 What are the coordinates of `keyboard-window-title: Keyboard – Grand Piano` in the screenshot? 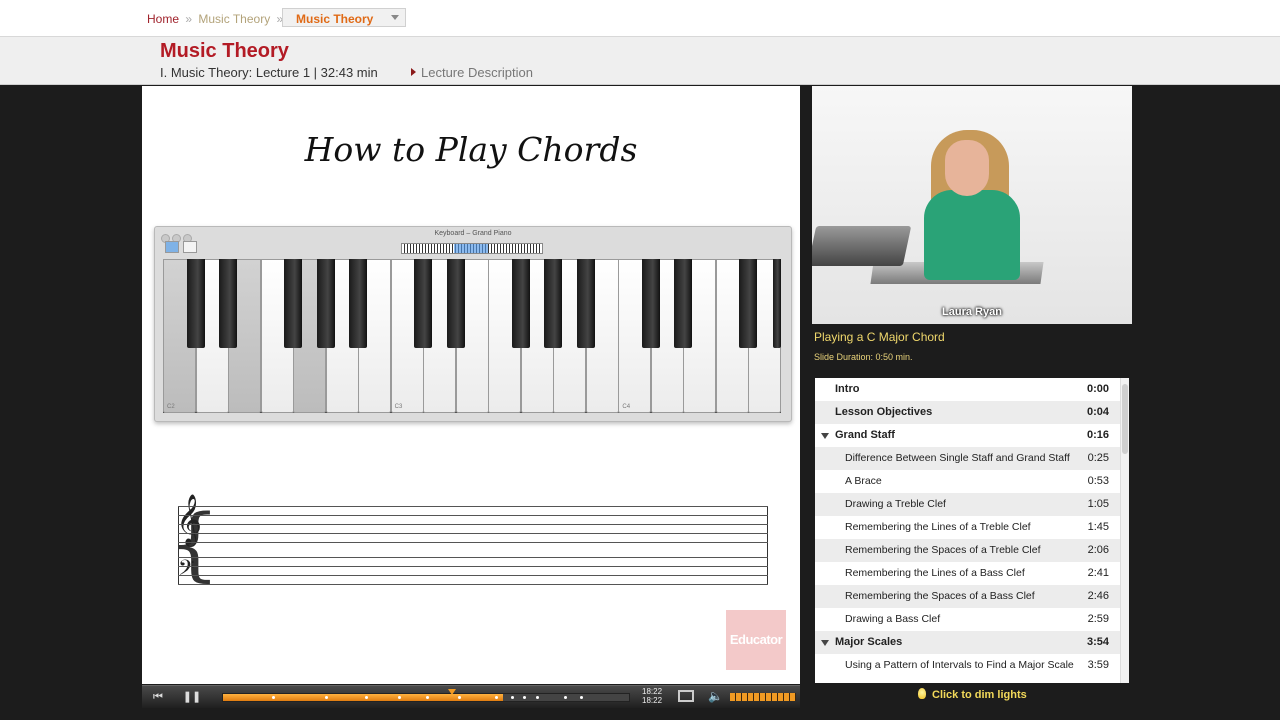 It's located at (473, 233).